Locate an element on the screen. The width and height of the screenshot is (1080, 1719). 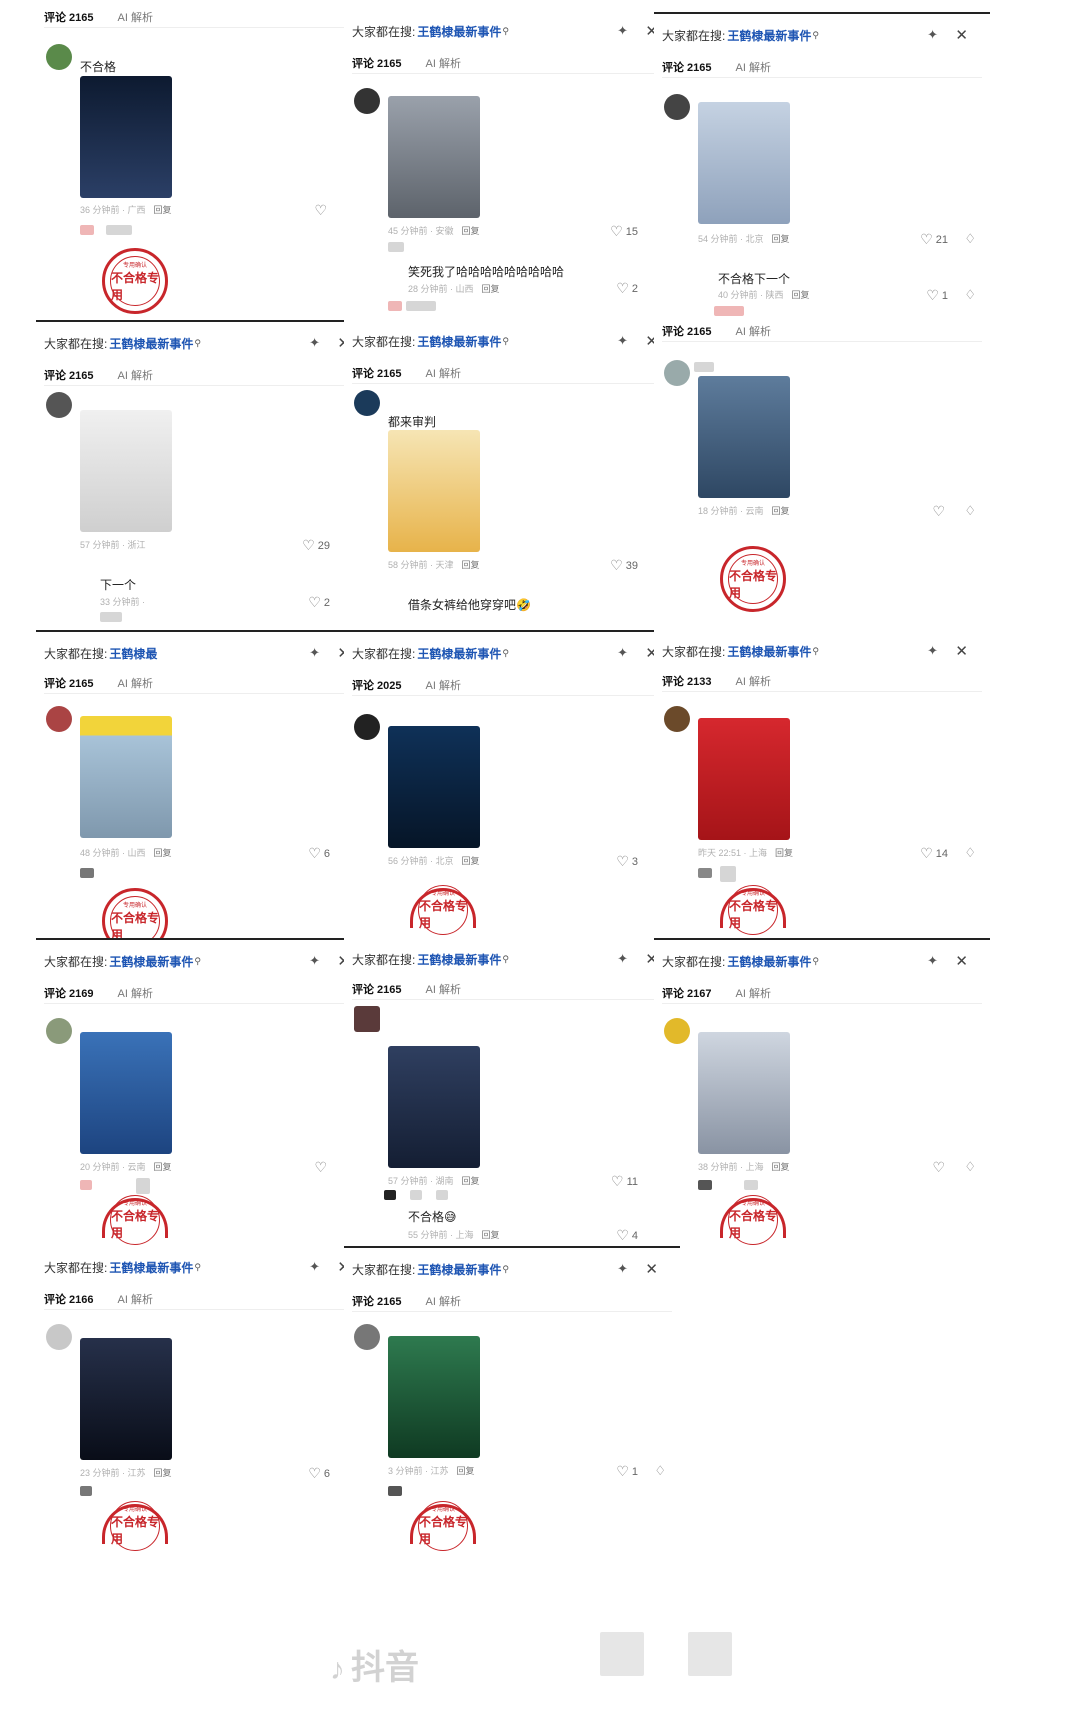
search-bar: 大家都在搜: 王鹤棣最 ✦ ✕ is located at coordinates (204, 653).